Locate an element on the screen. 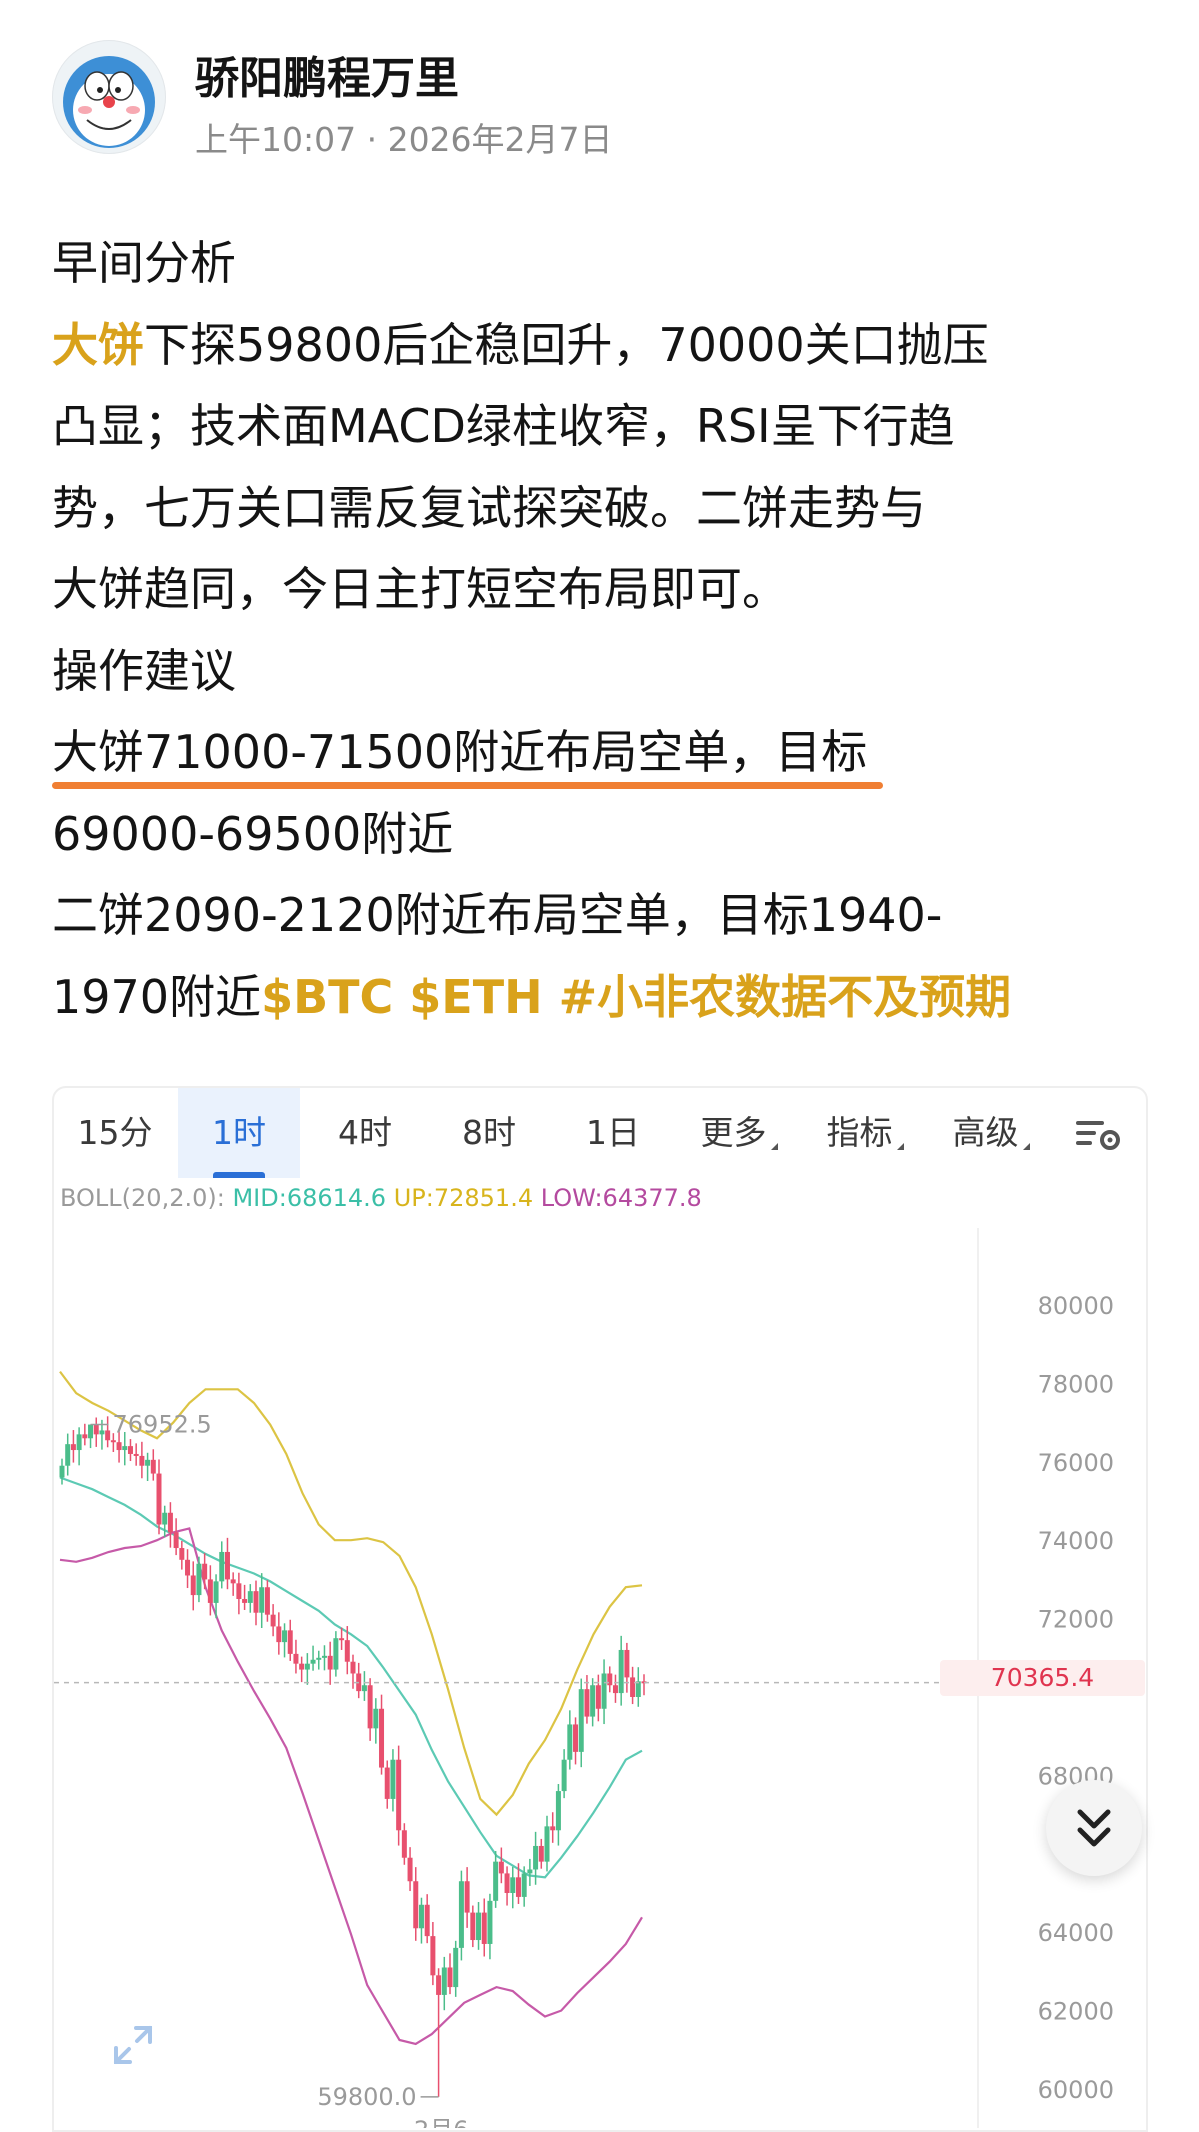  expand-chart-button is located at coordinates (133, 2045).